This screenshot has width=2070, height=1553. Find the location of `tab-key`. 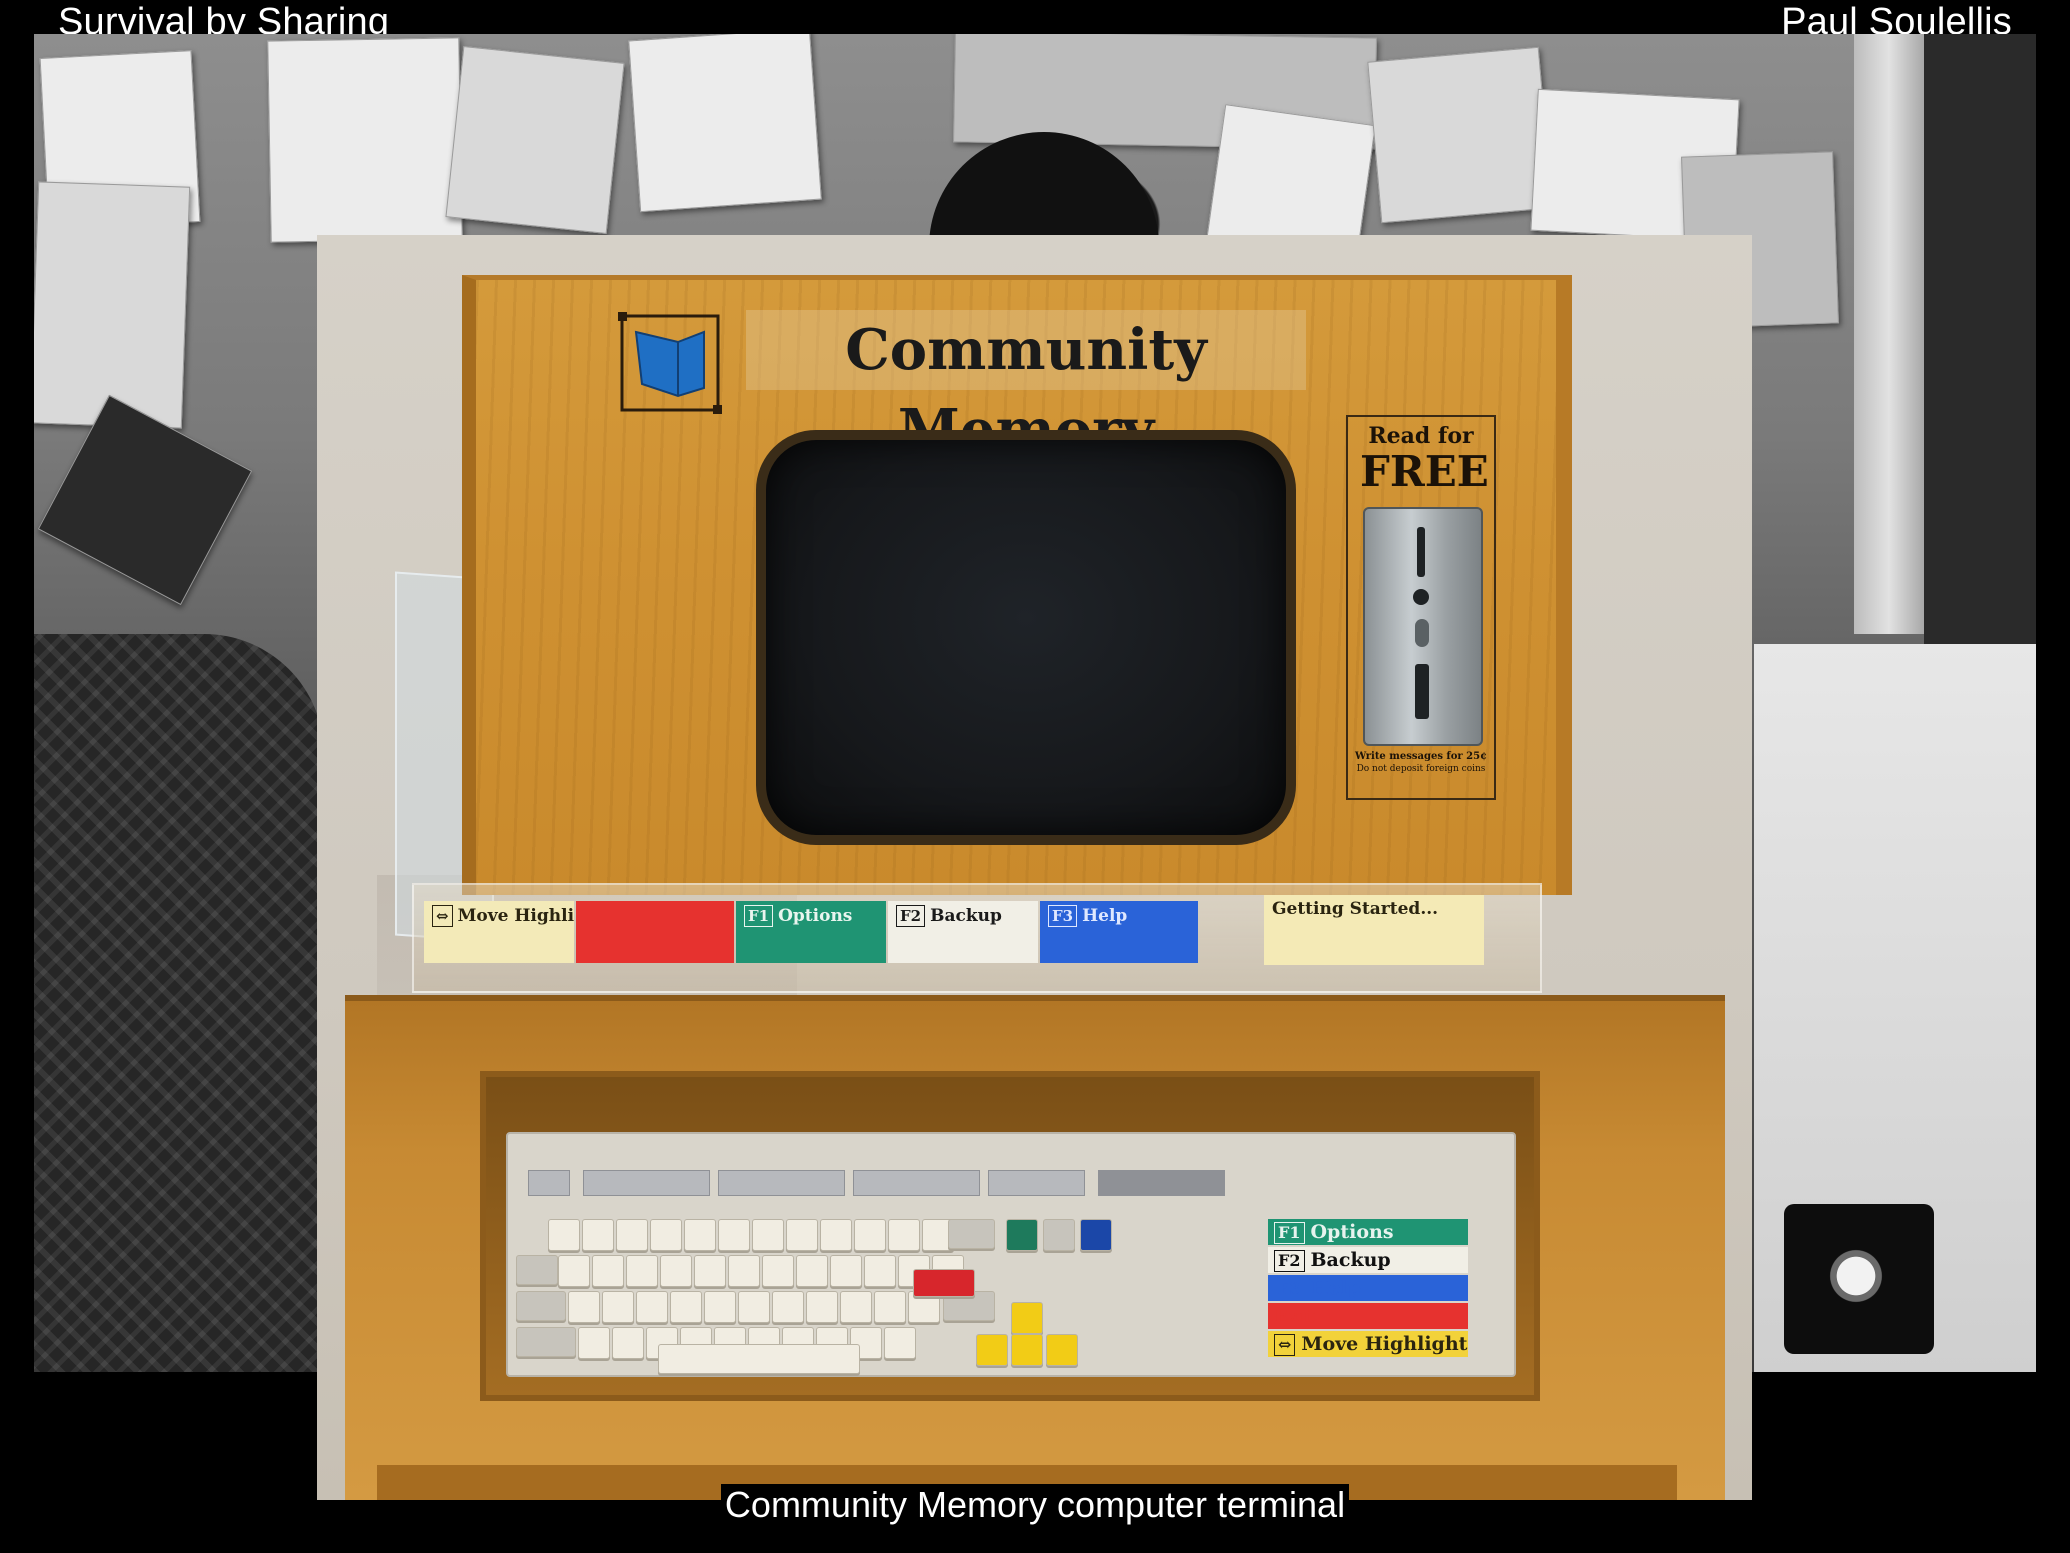

tab-key is located at coordinates (537, 1270).